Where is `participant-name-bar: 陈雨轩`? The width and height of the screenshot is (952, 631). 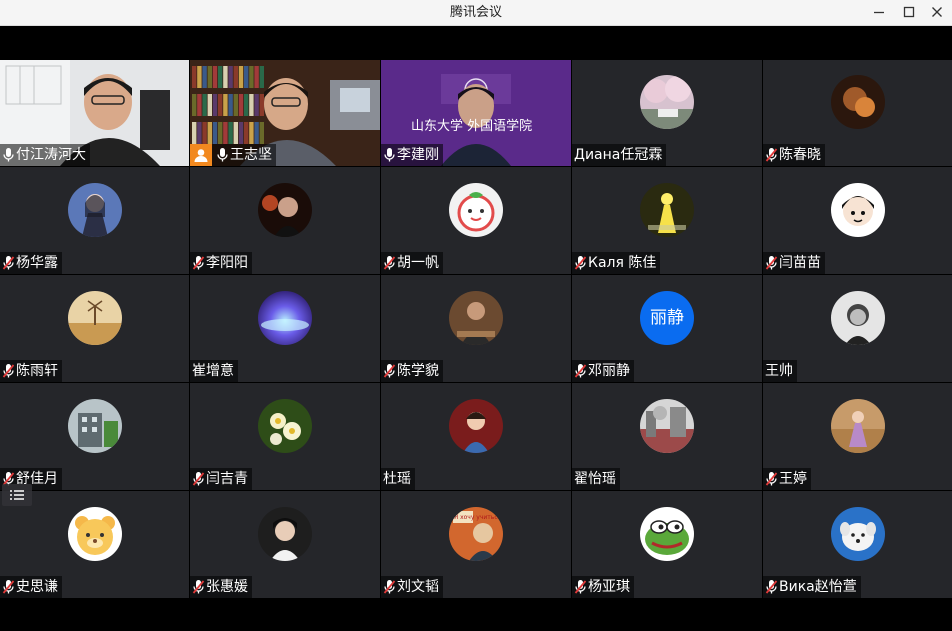 participant-name-bar: 陈雨轩 is located at coordinates (31, 371).